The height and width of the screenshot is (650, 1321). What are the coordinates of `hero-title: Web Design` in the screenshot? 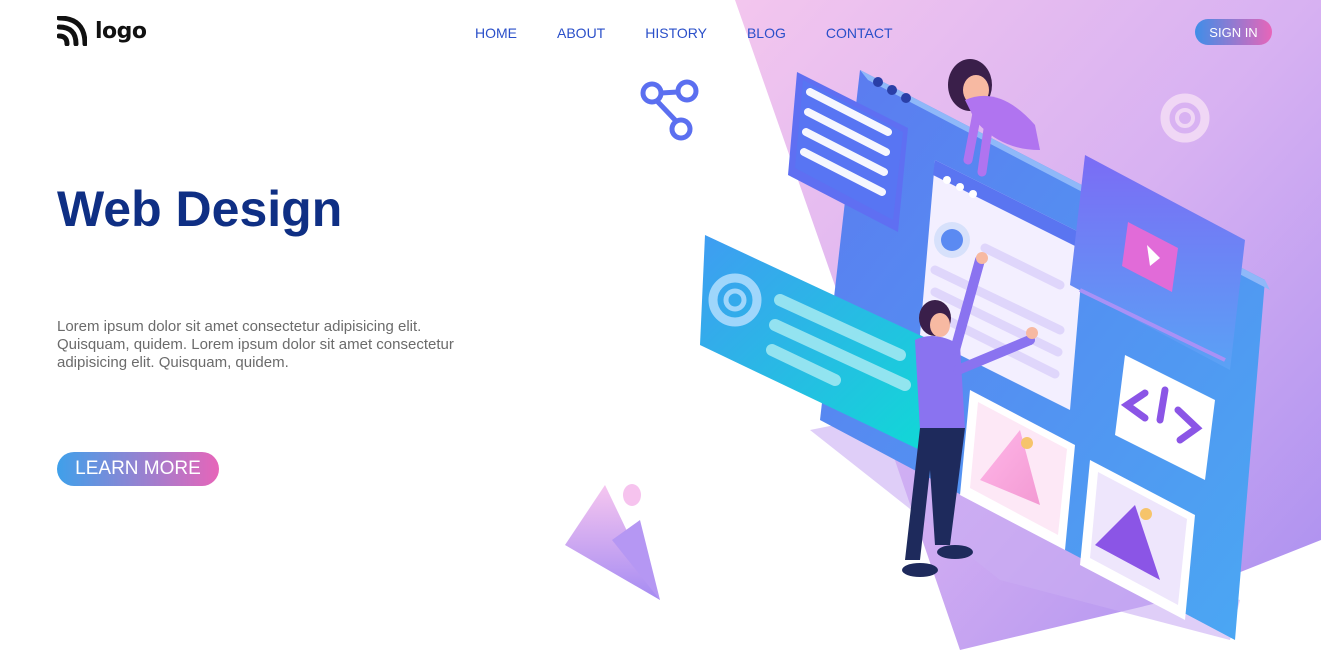 It's located at (200, 209).